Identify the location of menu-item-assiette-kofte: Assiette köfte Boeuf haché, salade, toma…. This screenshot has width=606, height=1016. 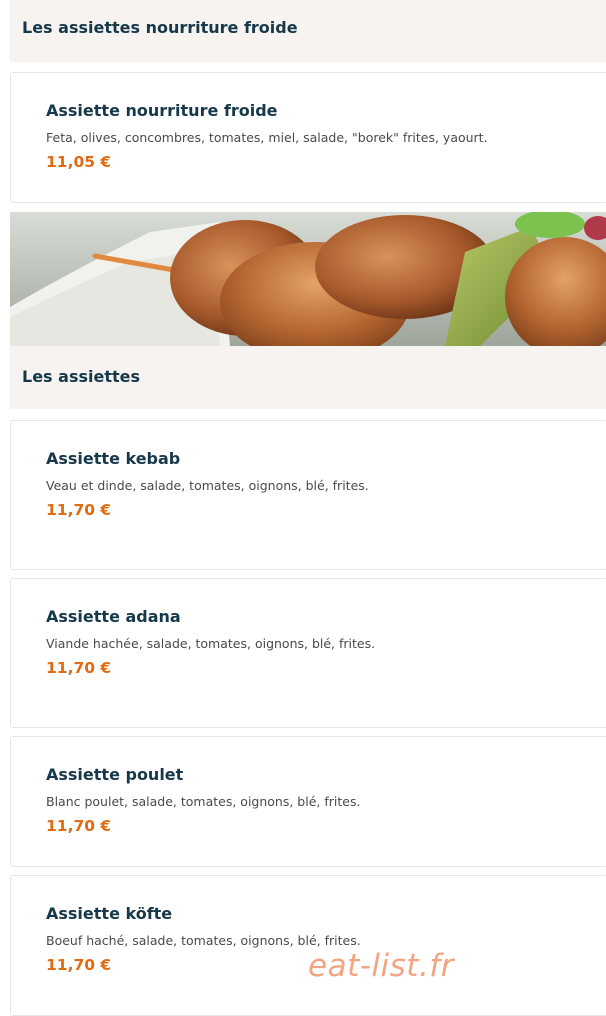
(308, 945).